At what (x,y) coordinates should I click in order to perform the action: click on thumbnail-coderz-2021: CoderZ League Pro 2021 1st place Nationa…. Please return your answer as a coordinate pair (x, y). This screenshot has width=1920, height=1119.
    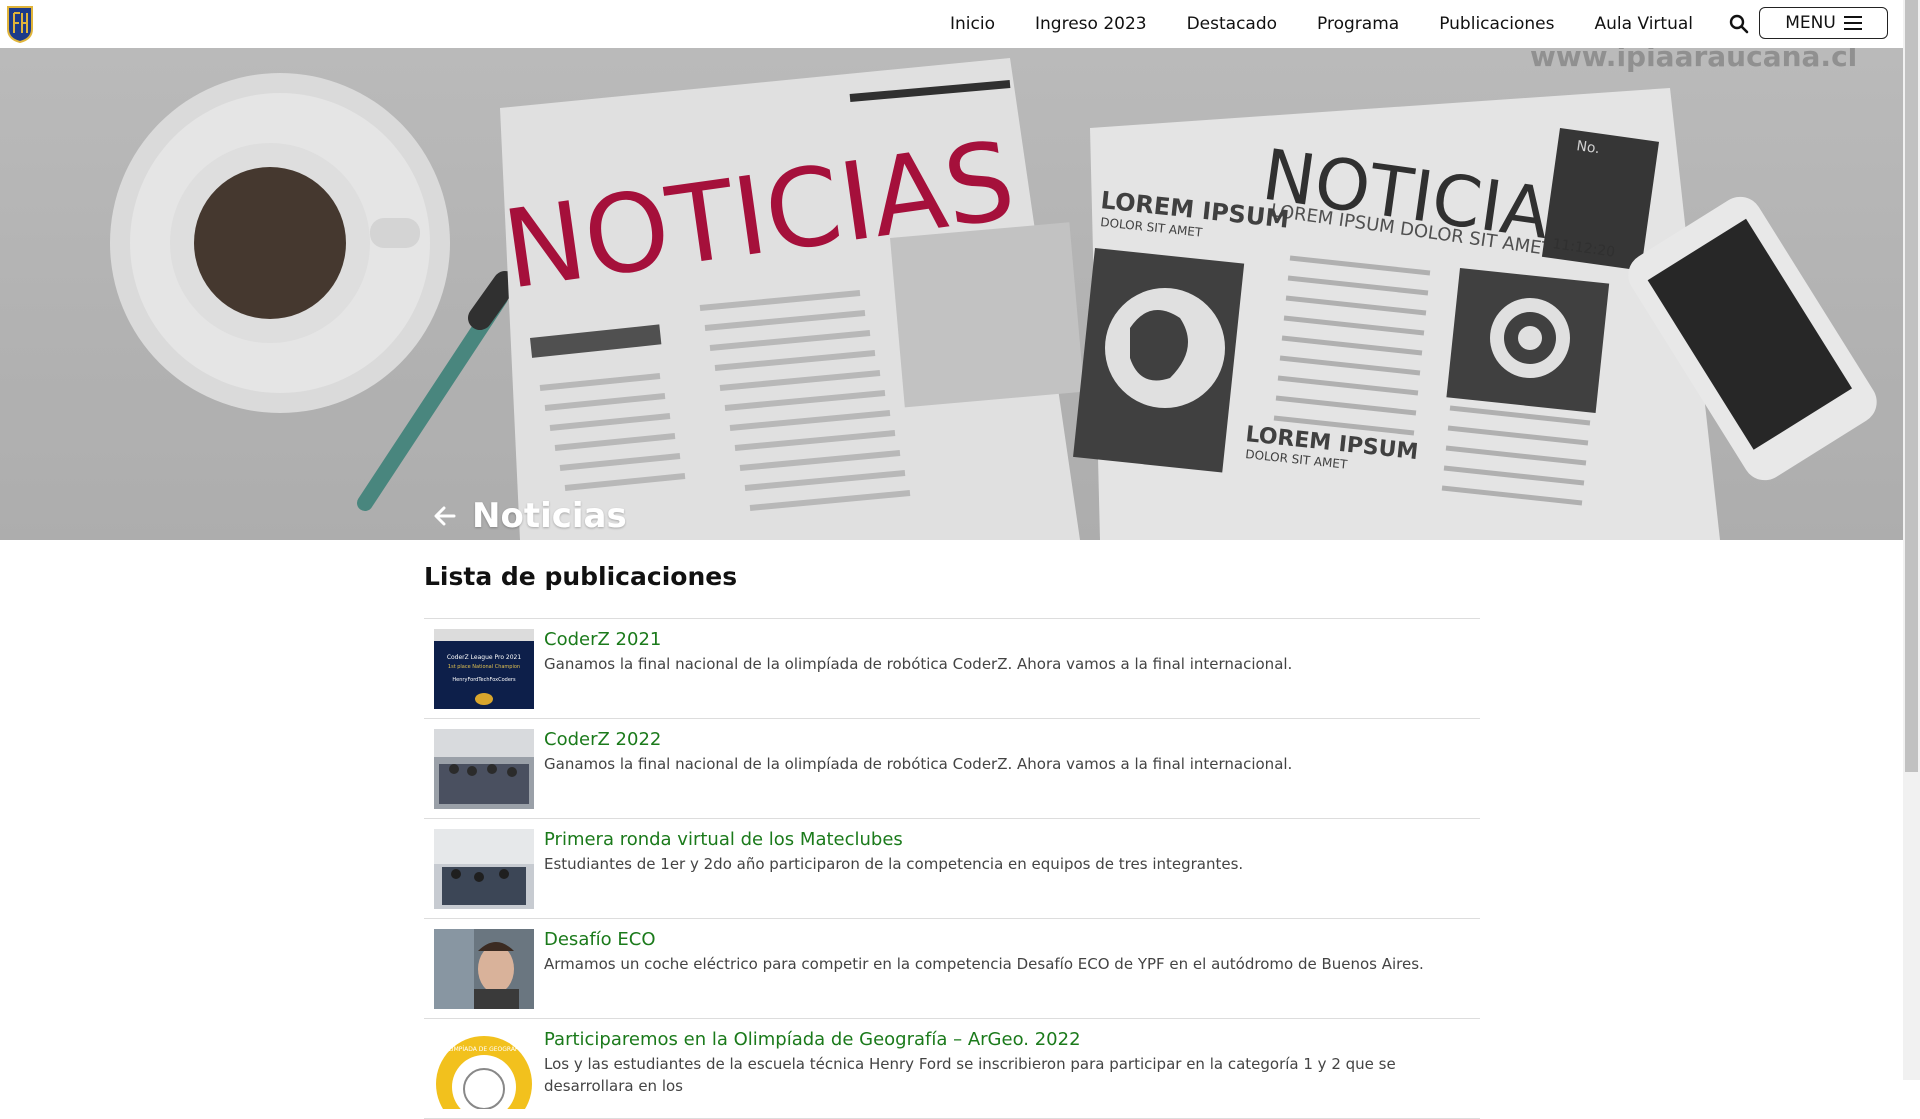
    Looking at the image, I should click on (484, 669).